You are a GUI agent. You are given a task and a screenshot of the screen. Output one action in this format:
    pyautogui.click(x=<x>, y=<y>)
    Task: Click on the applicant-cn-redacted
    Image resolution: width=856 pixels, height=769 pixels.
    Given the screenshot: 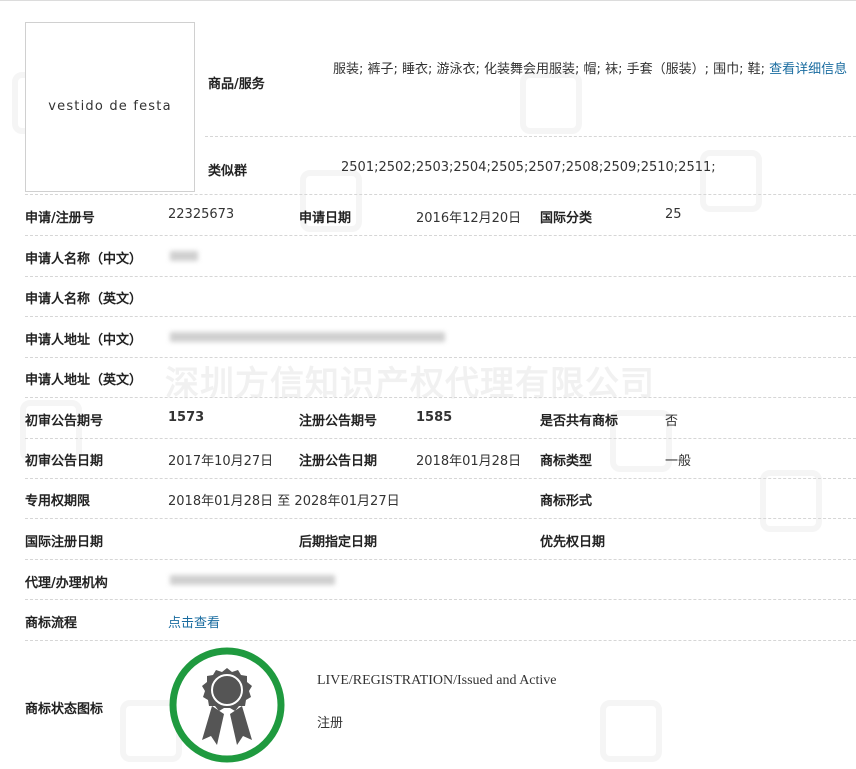 What is the action you would take?
    pyautogui.click(x=184, y=256)
    